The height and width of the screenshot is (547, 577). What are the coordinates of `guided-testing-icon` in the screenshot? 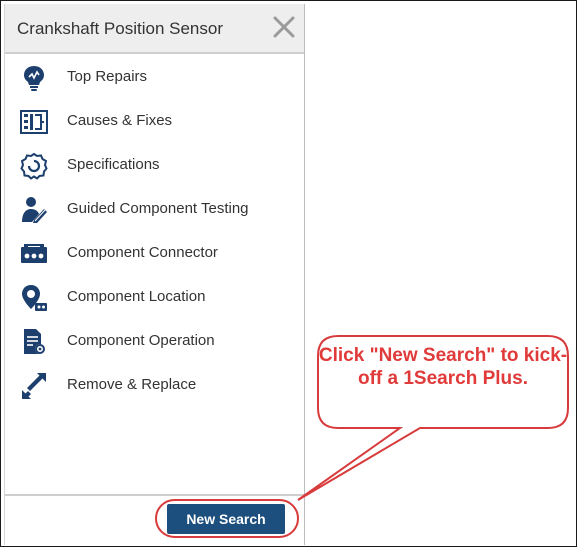 It's located at (34, 210).